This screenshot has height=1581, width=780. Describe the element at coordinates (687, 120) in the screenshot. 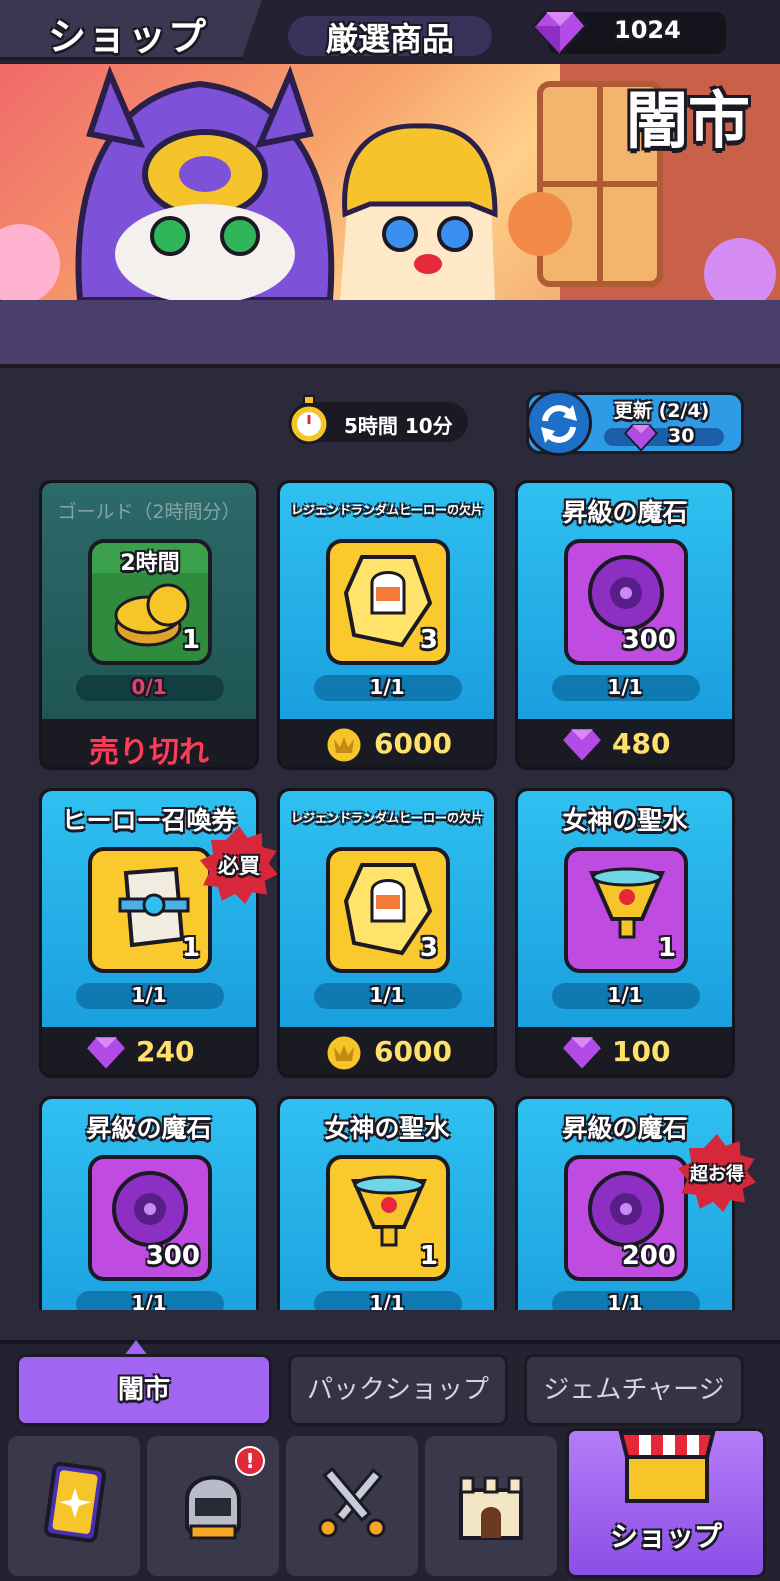

I see `banner-title: 闇市` at that location.